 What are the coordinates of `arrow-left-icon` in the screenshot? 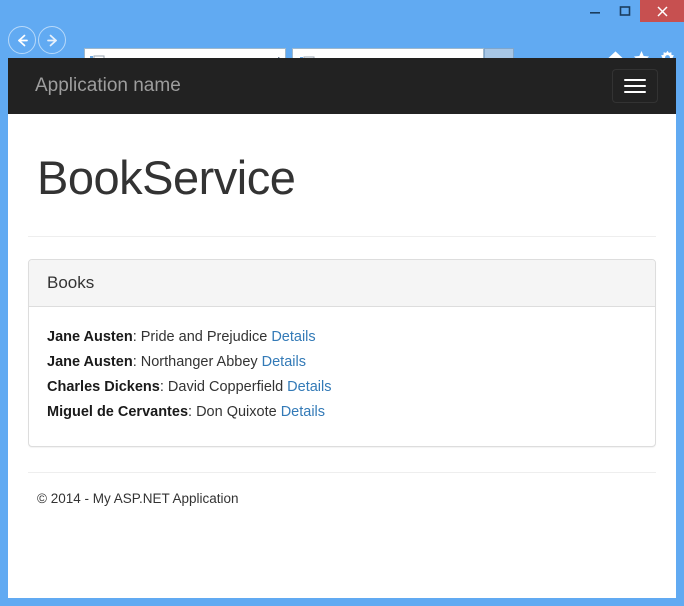 It's located at (22, 40).